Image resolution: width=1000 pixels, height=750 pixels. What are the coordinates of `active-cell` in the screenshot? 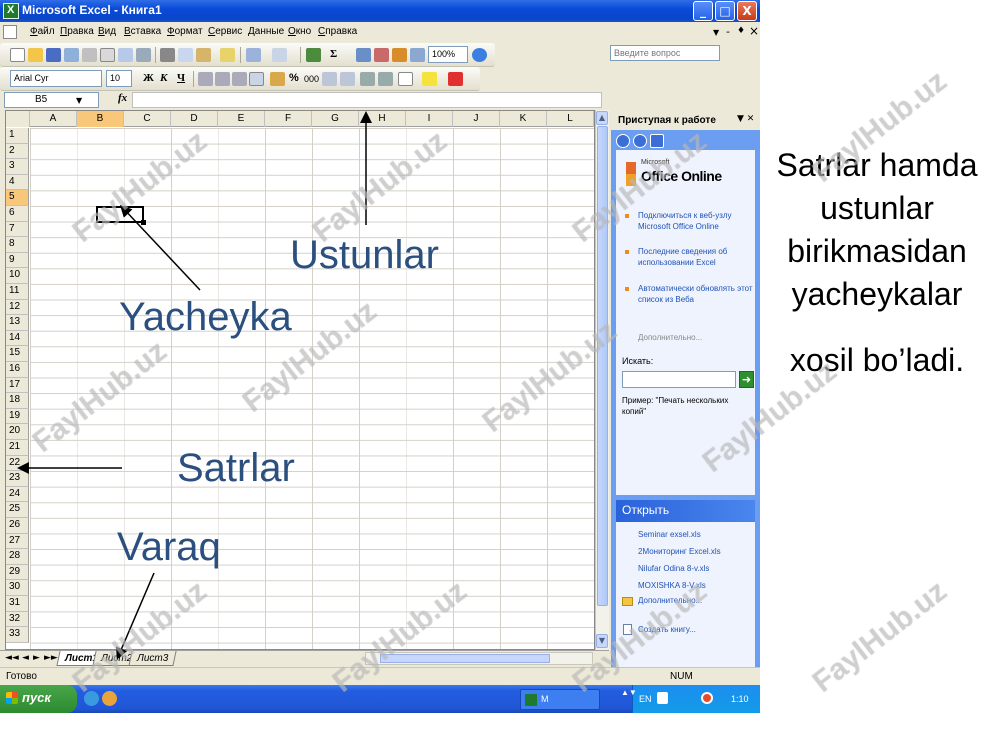 It's located at (121, 215).